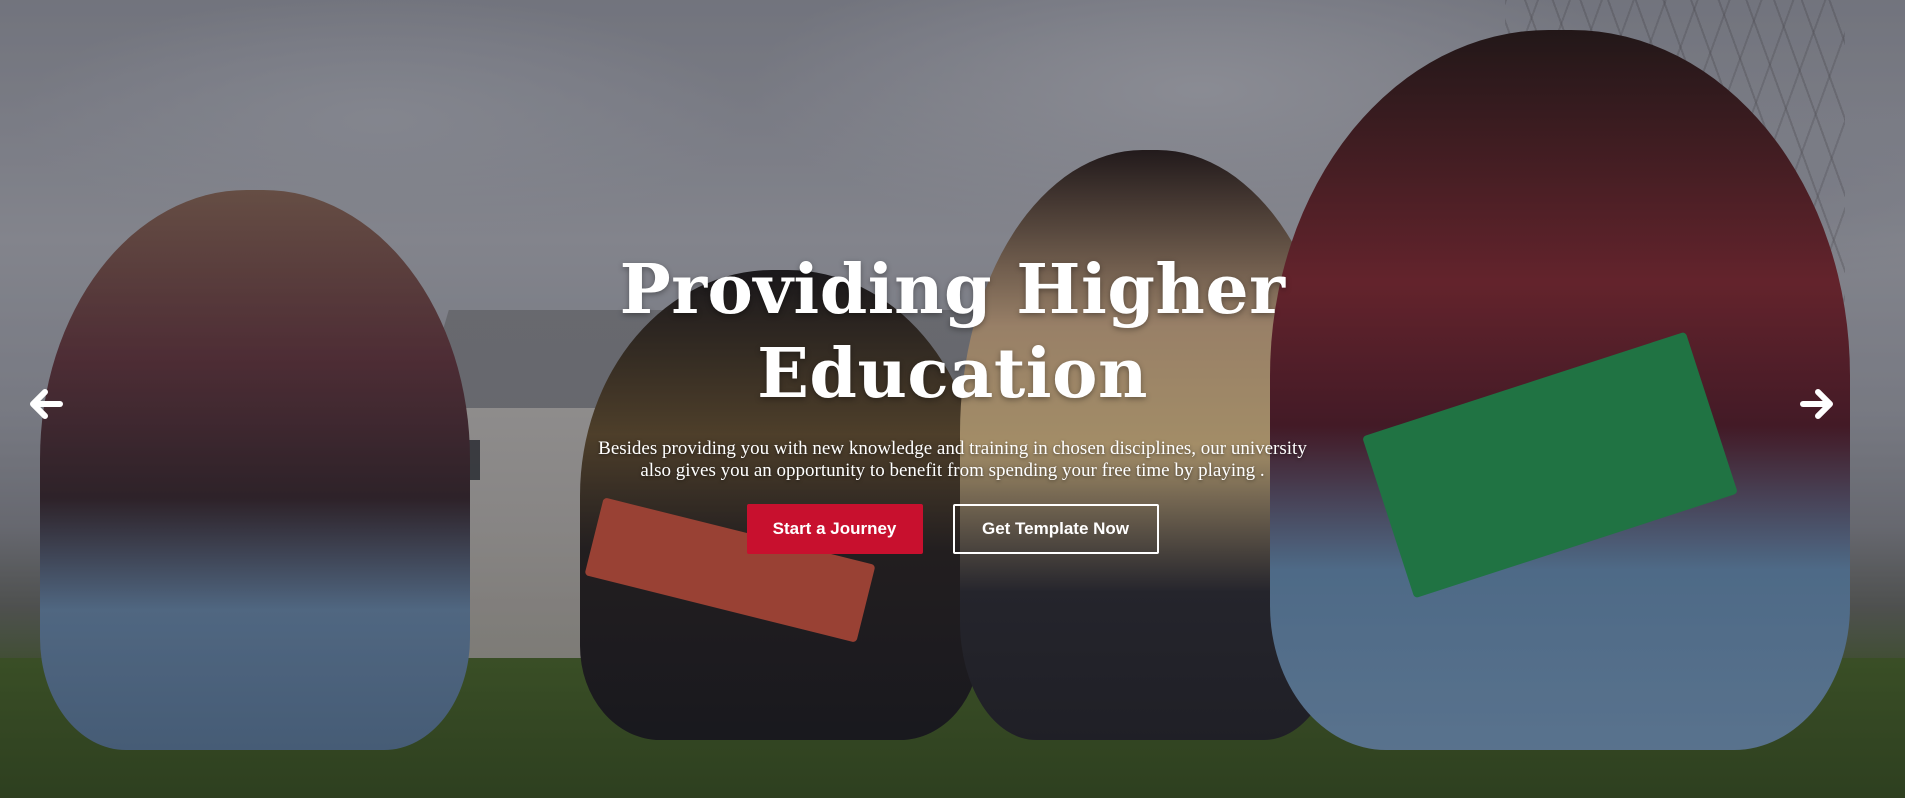  What do you see at coordinates (952, 290) in the screenshot?
I see `hero-title-line1: Providing Higher` at bounding box center [952, 290].